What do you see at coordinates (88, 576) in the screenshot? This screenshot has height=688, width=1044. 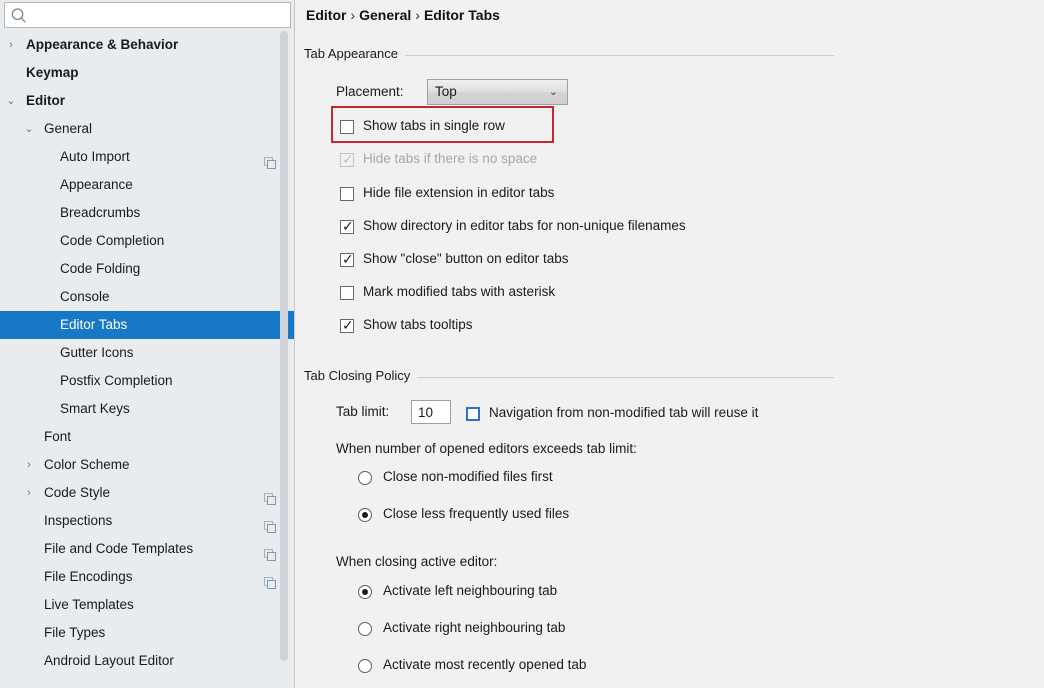 I see `sidebar-item-label: File Encodings` at bounding box center [88, 576].